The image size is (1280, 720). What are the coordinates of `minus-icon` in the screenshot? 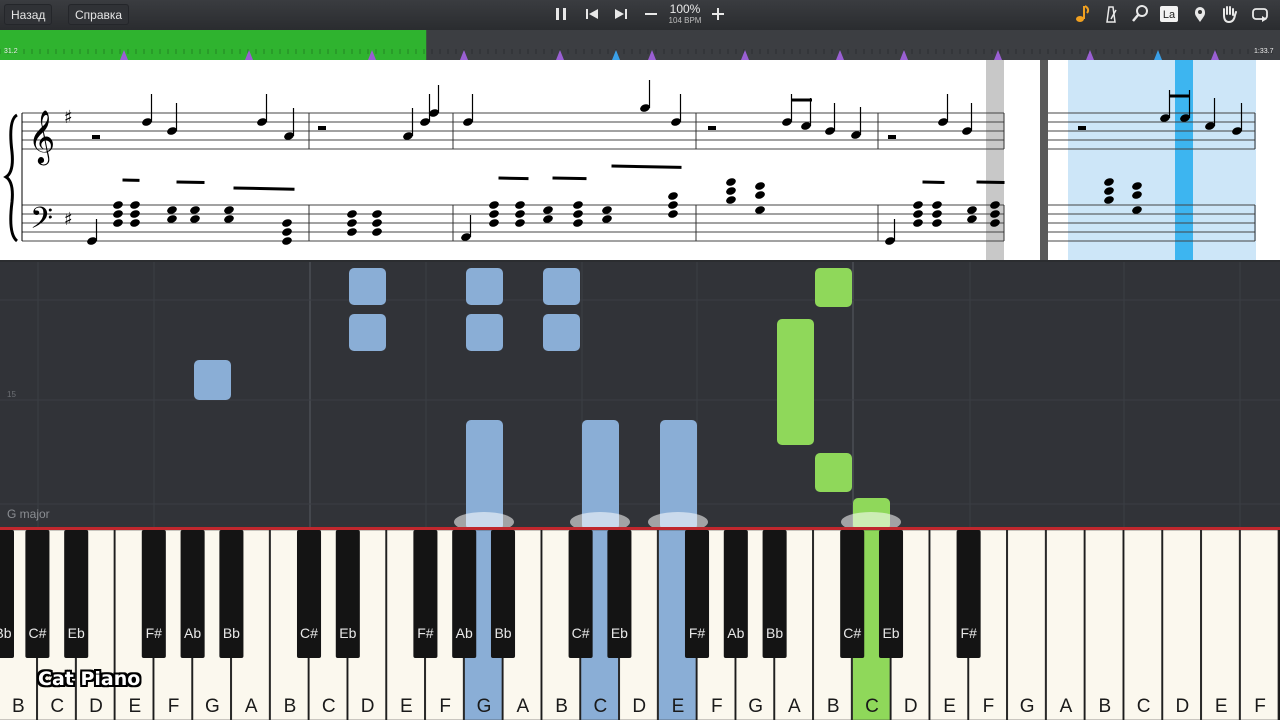 It's located at (651, 14).